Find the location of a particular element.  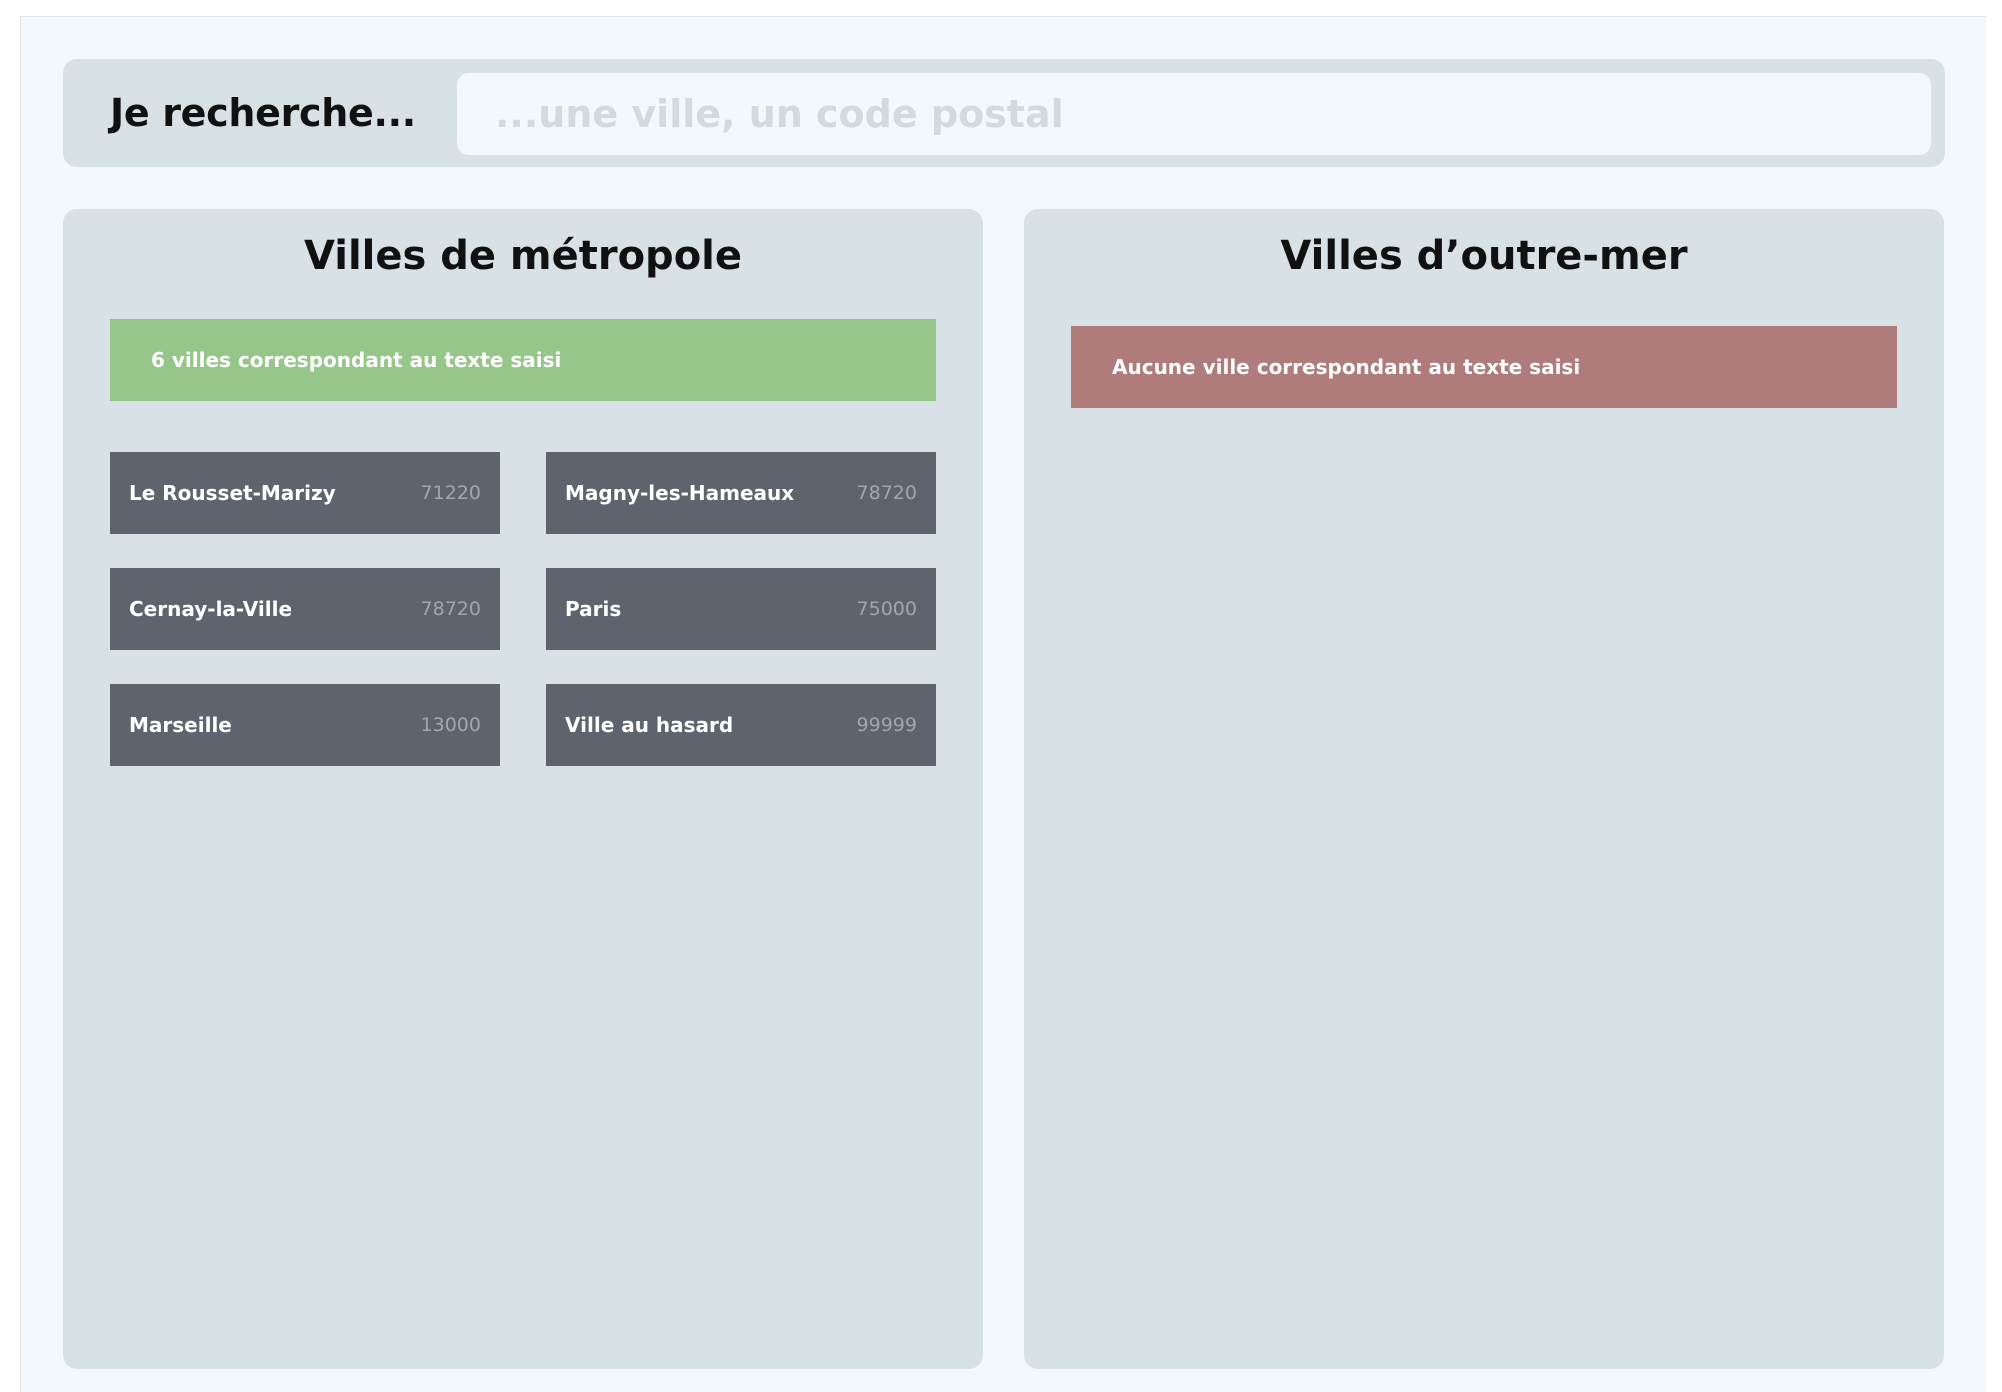

outremer-title: Villes d’outre-mer is located at coordinates (1484, 256).